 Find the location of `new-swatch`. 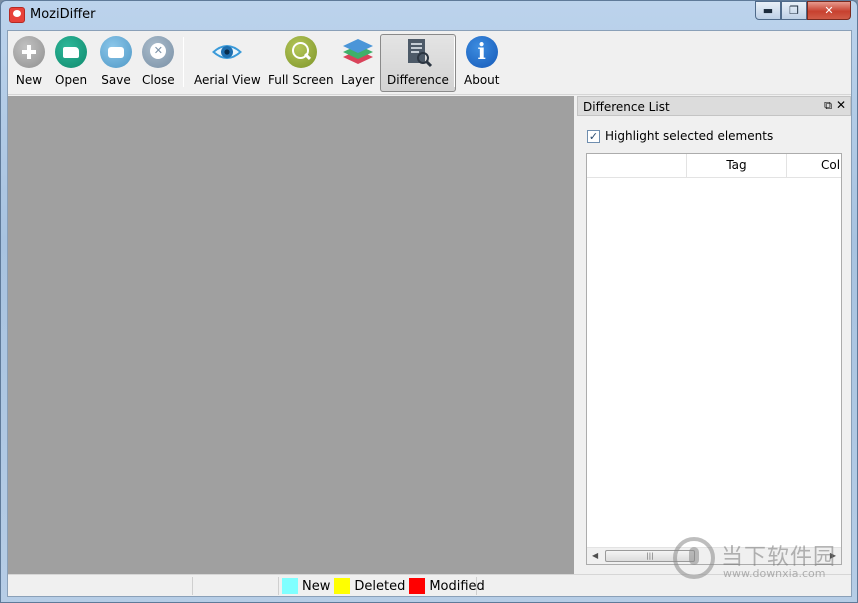

new-swatch is located at coordinates (290, 586).